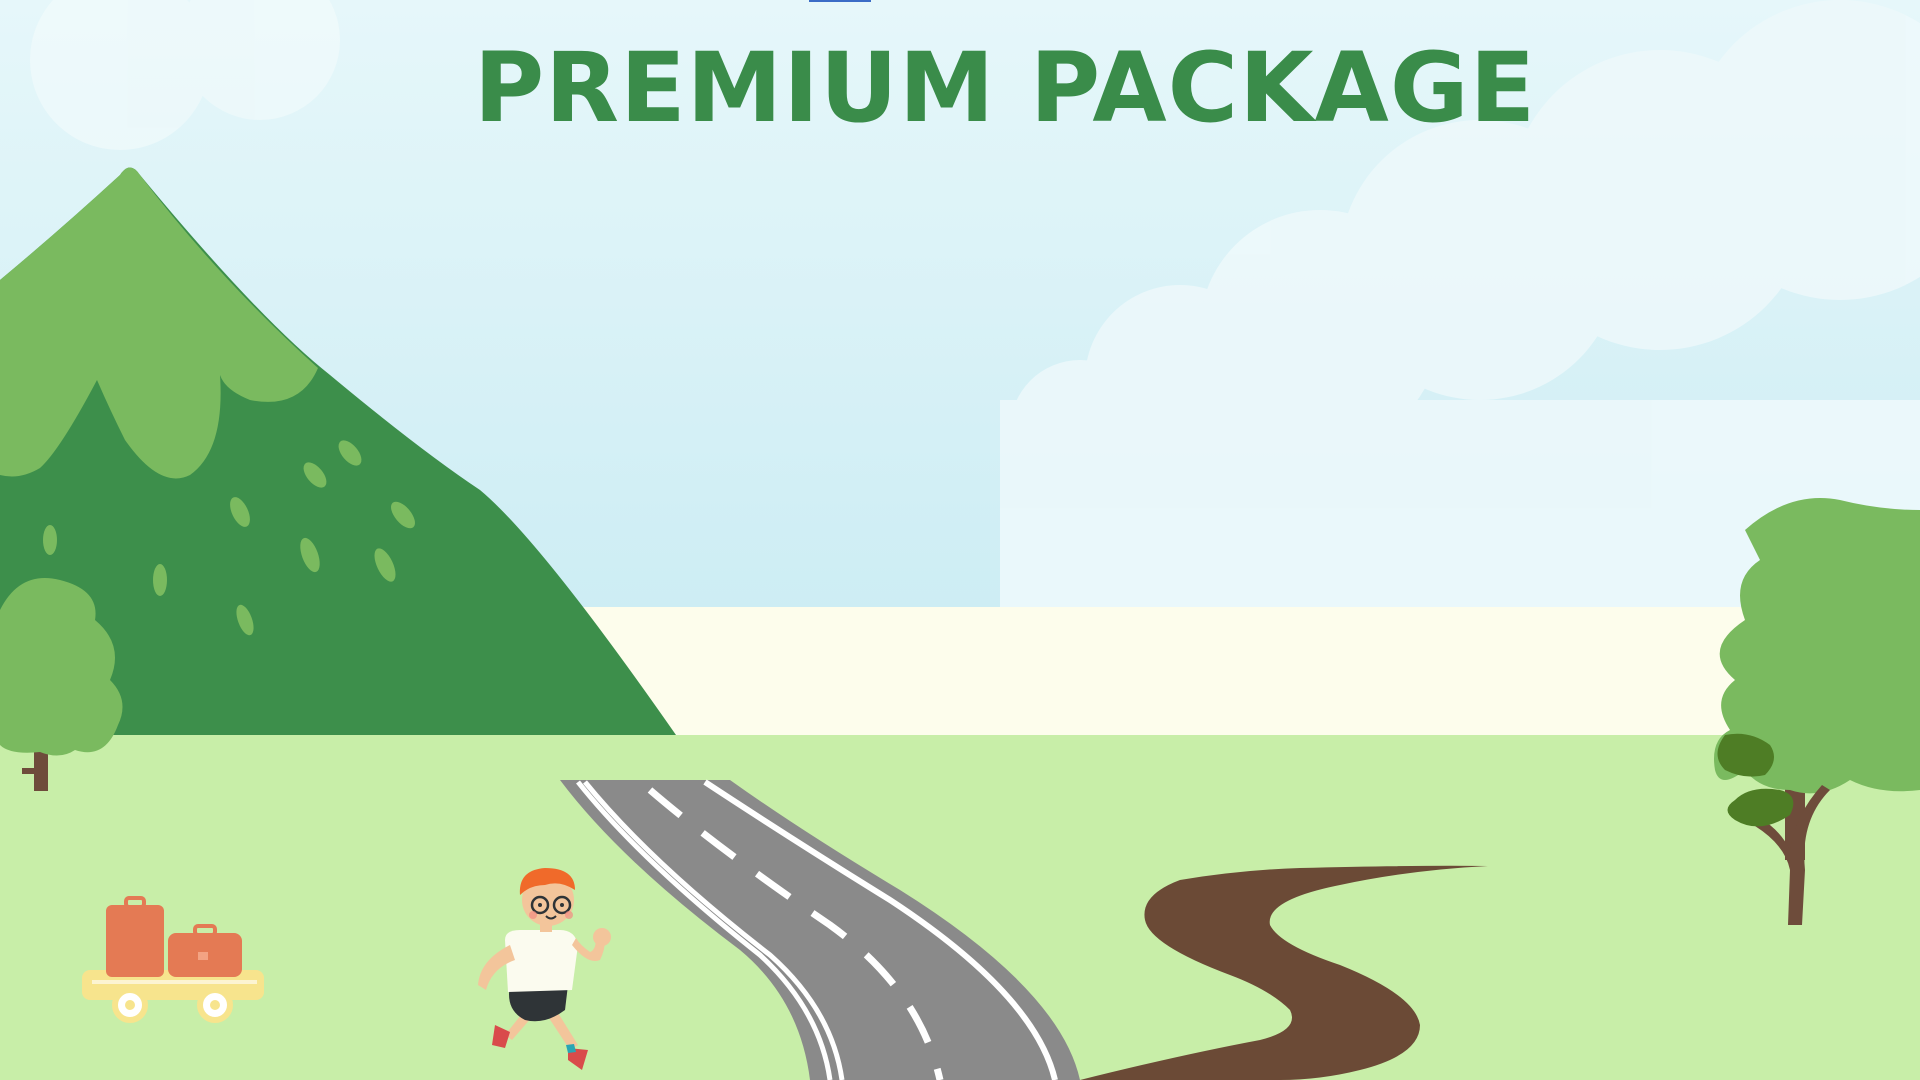  Describe the element at coordinates (1005, 88) in the screenshot. I see `page-title: PREMIUM PACKAGE` at that location.